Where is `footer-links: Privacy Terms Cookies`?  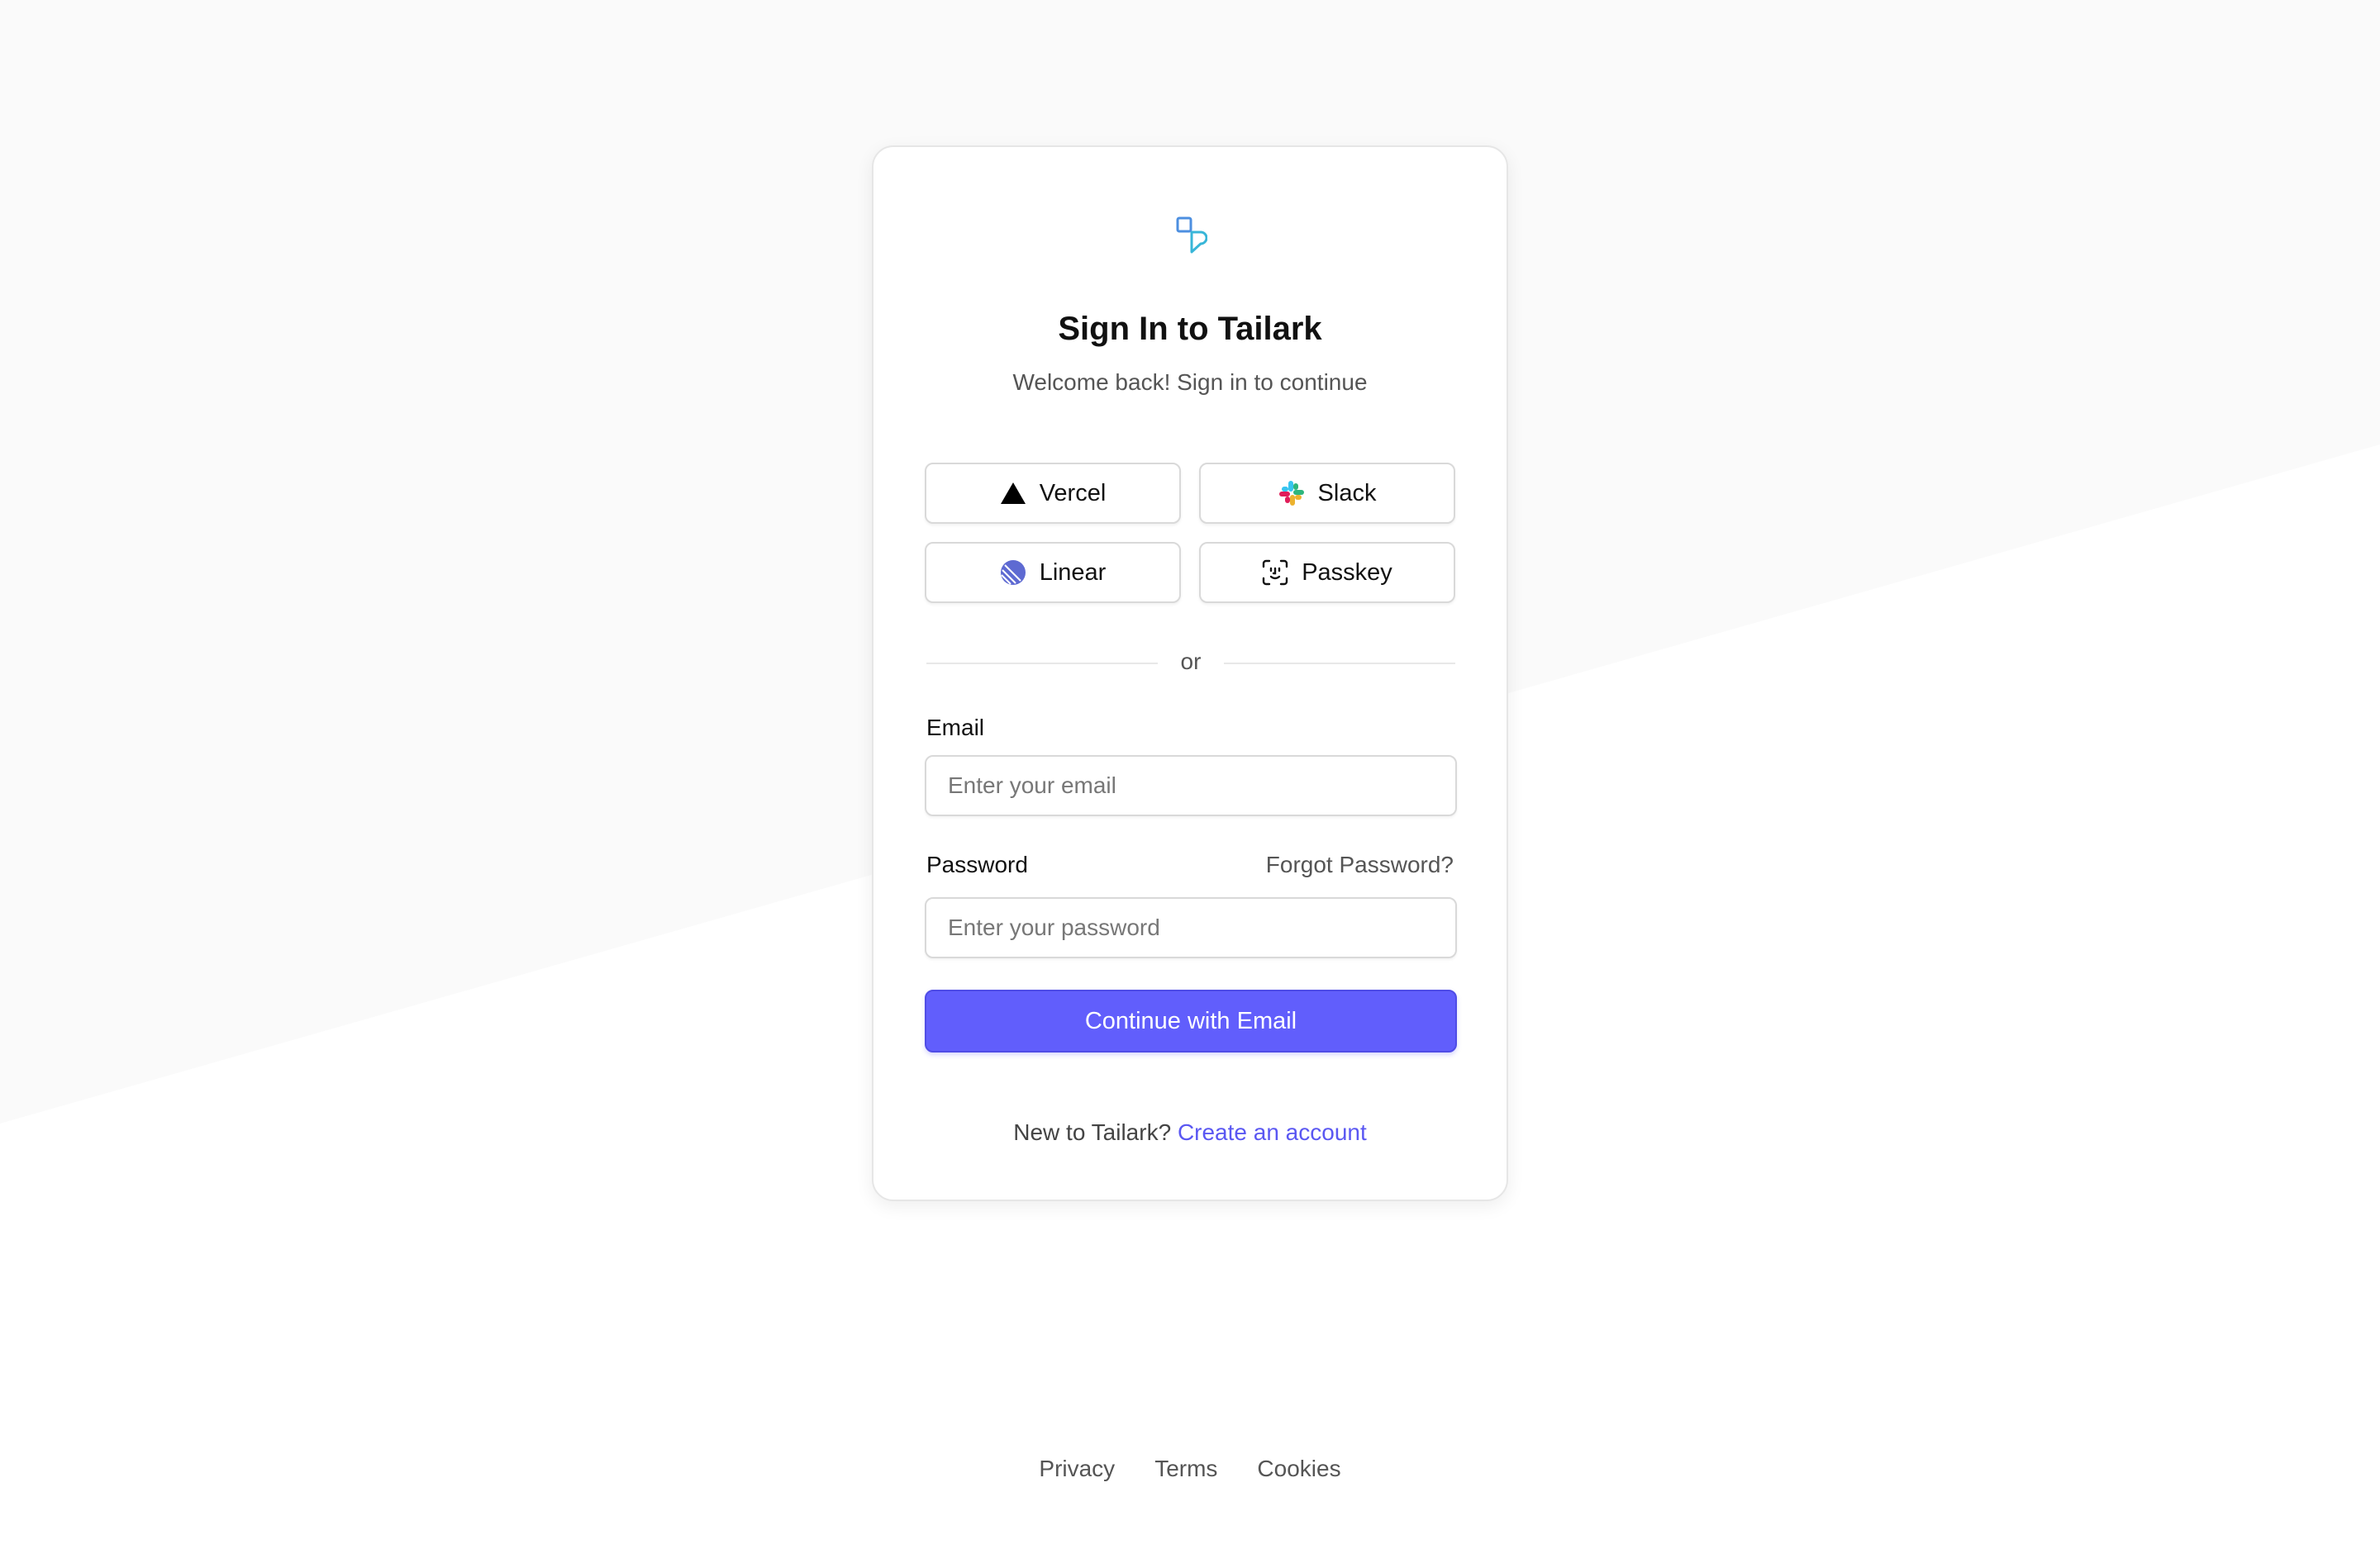 footer-links: Privacy Terms Cookies is located at coordinates (1190, 1469).